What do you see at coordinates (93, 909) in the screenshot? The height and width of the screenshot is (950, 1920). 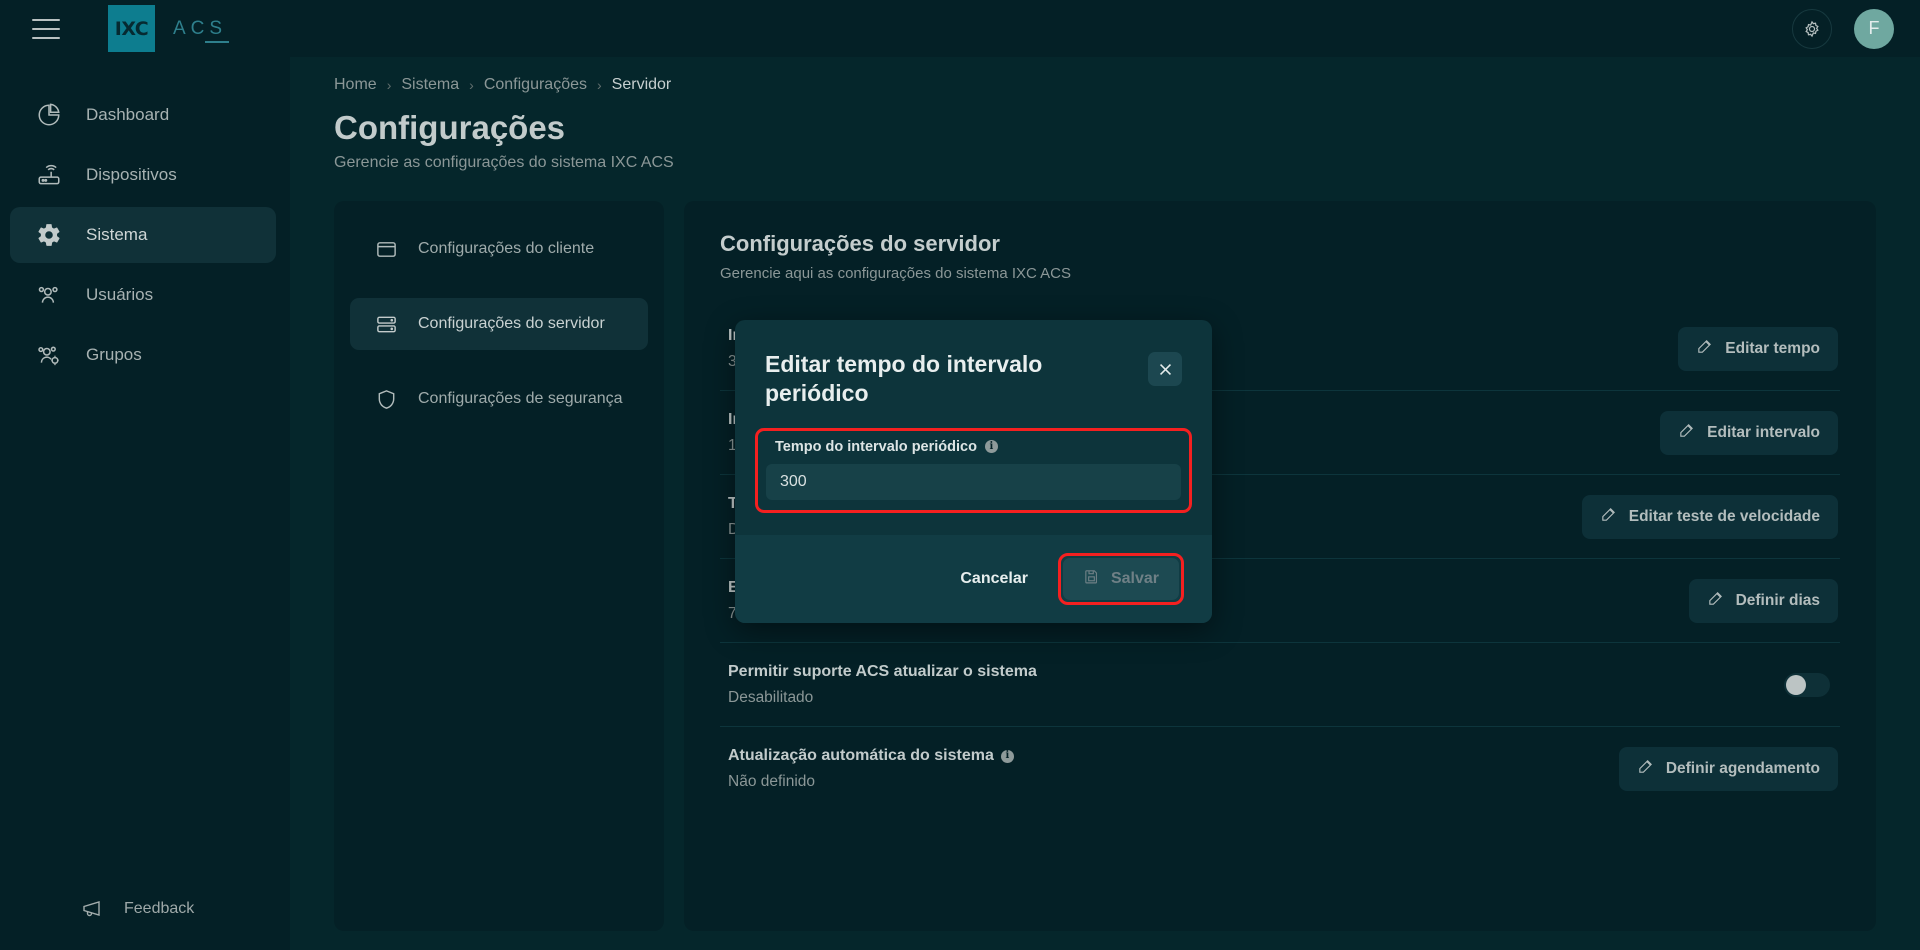 I see `megaphone-icon` at bounding box center [93, 909].